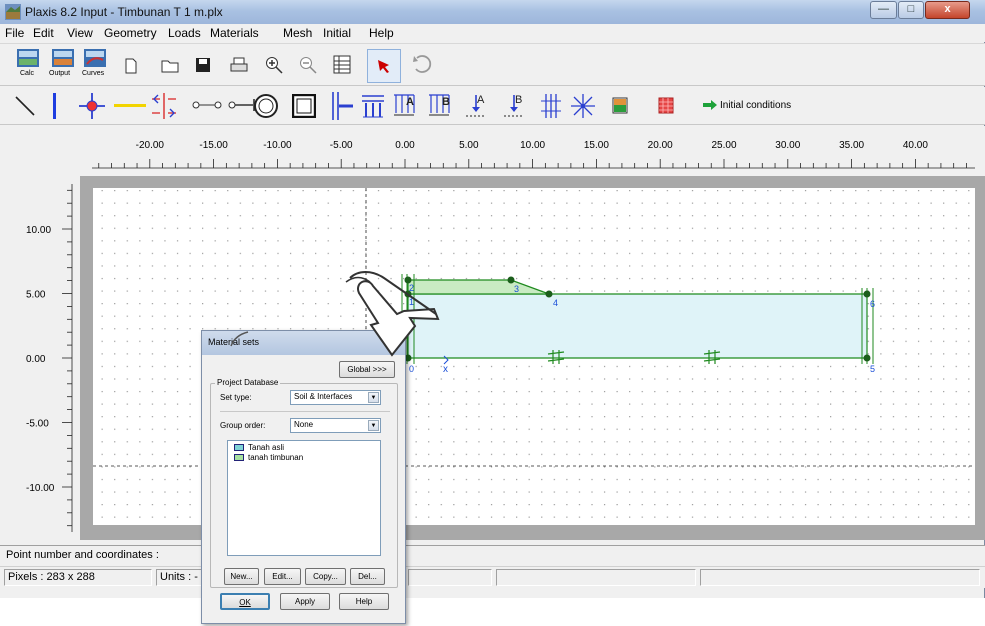 Image resolution: width=985 pixels, height=626 pixels. I want to click on prescribed-displacement-icon, so click(551, 106).